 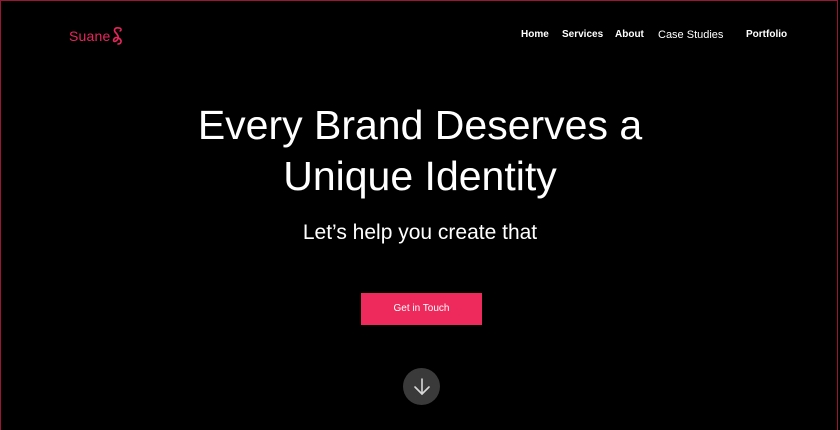 What do you see at coordinates (766, 35) in the screenshot?
I see `nav-item-portfolio: Portfolio` at bounding box center [766, 35].